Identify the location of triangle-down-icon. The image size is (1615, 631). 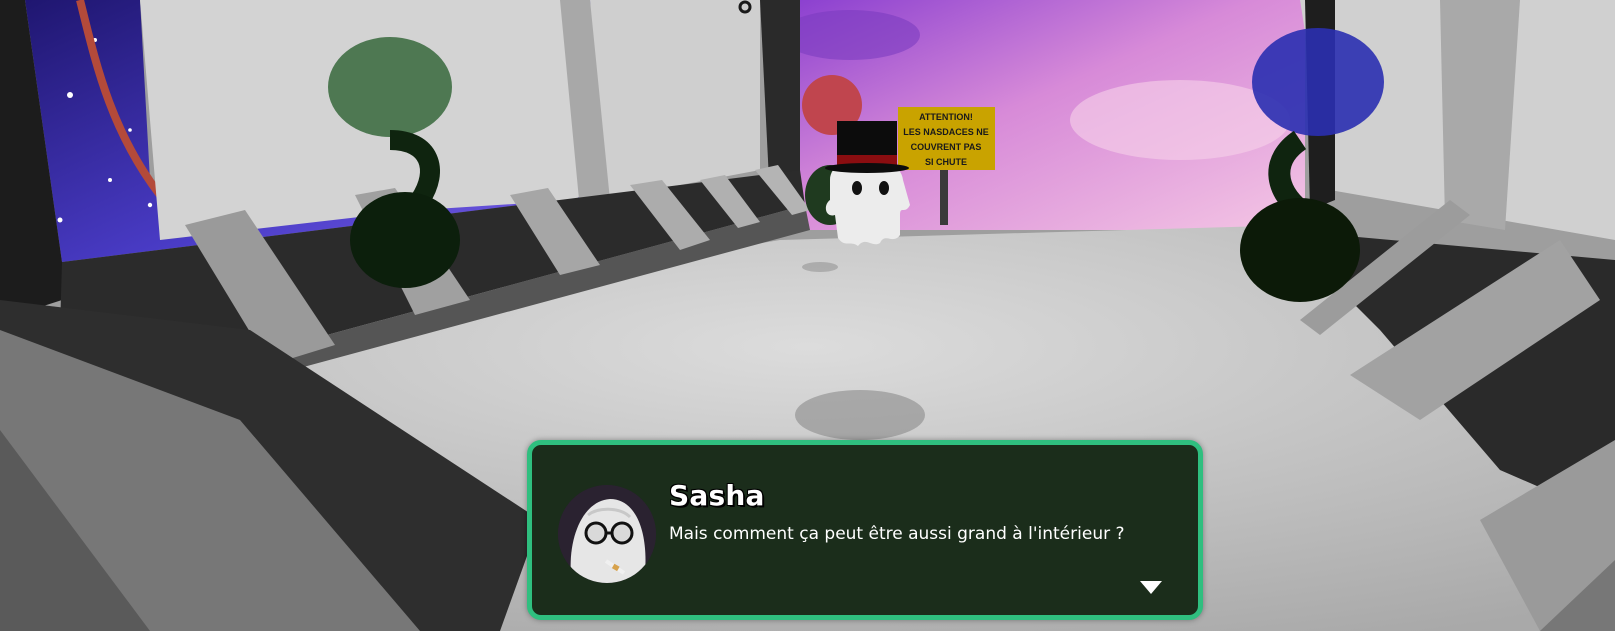
(1151, 587).